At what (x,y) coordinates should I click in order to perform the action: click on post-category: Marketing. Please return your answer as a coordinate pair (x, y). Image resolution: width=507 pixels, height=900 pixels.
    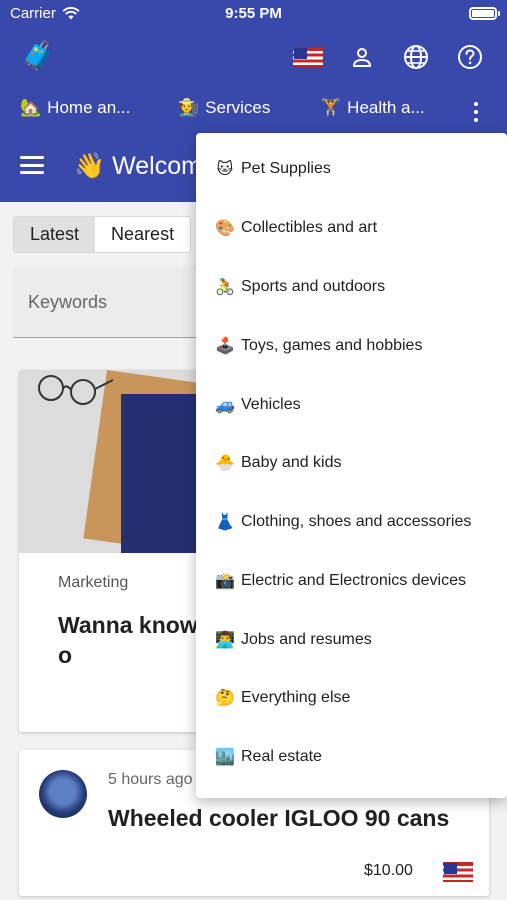
    Looking at the image, I should click on (93, 582).